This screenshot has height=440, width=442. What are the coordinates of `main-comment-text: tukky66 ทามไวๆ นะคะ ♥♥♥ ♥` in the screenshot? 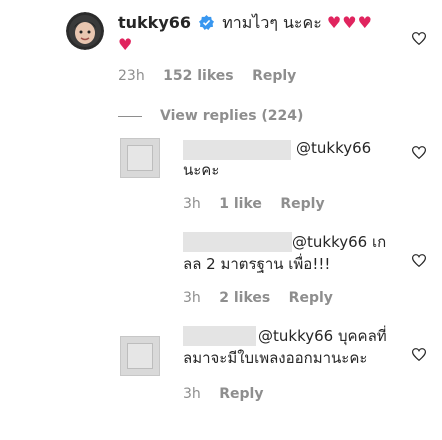 It's located at (258, 34).